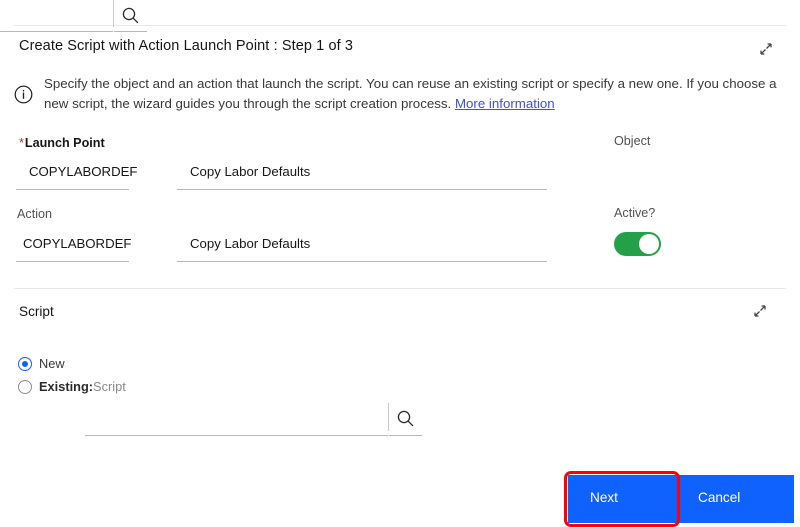 This screenshot has width=800, height=527. What do you see at coordinates (25, 387) in the screenshot?
I see `radio-existing-indicator` at bounding box center [25, 387].